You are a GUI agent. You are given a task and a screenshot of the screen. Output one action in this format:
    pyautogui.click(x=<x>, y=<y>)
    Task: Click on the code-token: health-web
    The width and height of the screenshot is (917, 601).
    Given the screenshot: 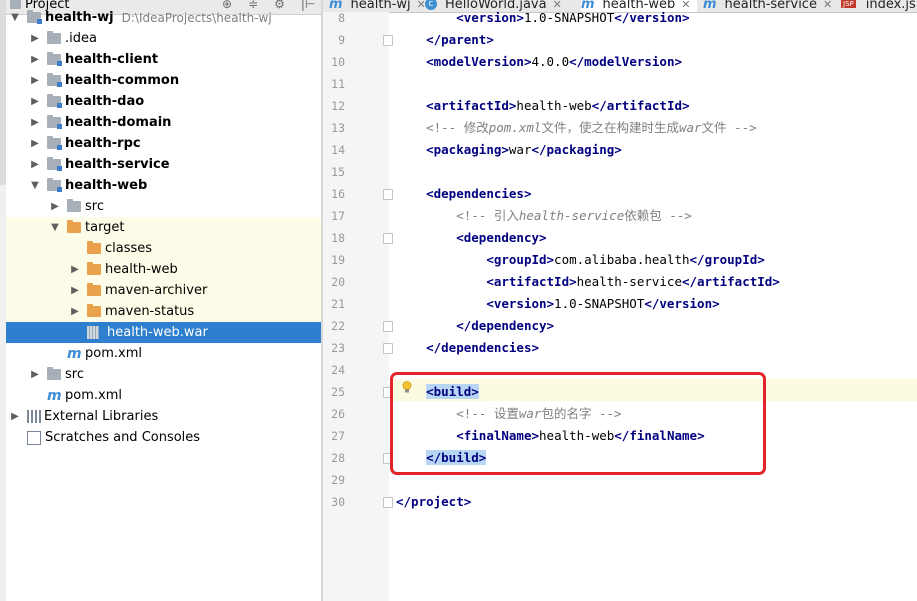 What is the action you would take?
    pyautogui.click(x=554, y=105)
    